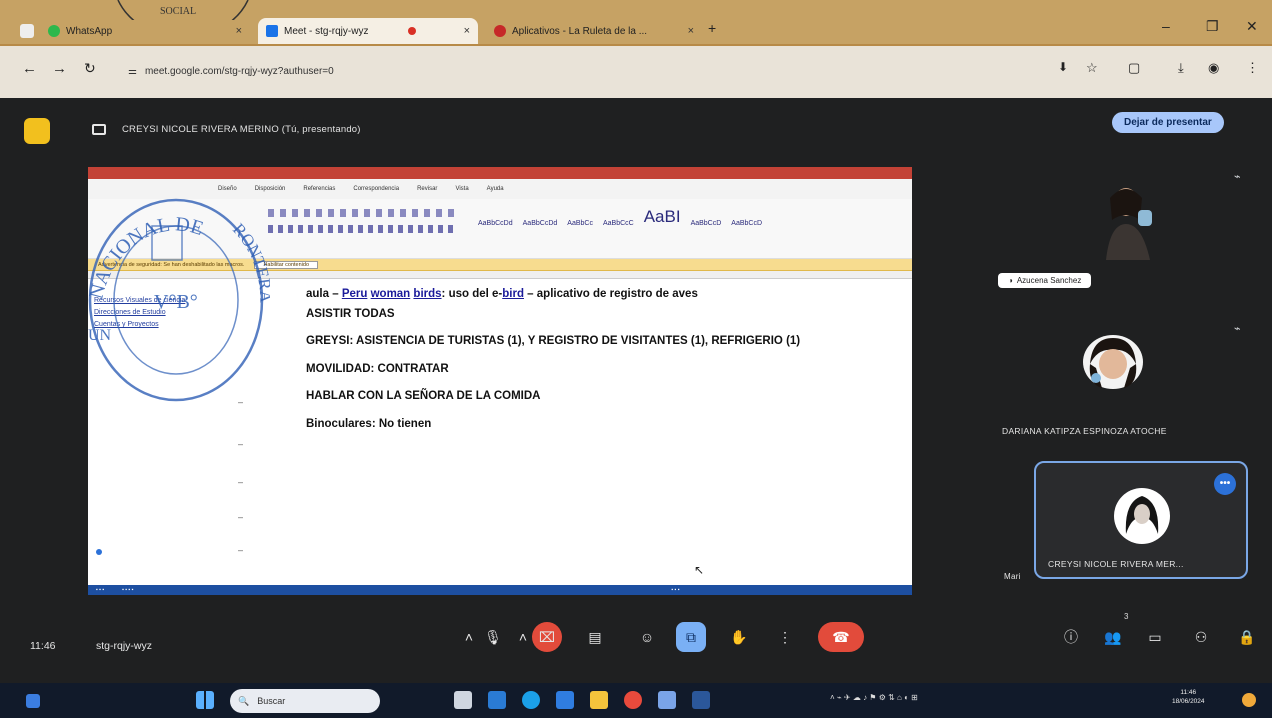 Image resolution: width=1272 pixels, height=718 pixels. What do you see at coordinates (305, 701) in the screenshot?
I see `taskbar-search: 🔍 Buscar` at bounding box center [305, 701].